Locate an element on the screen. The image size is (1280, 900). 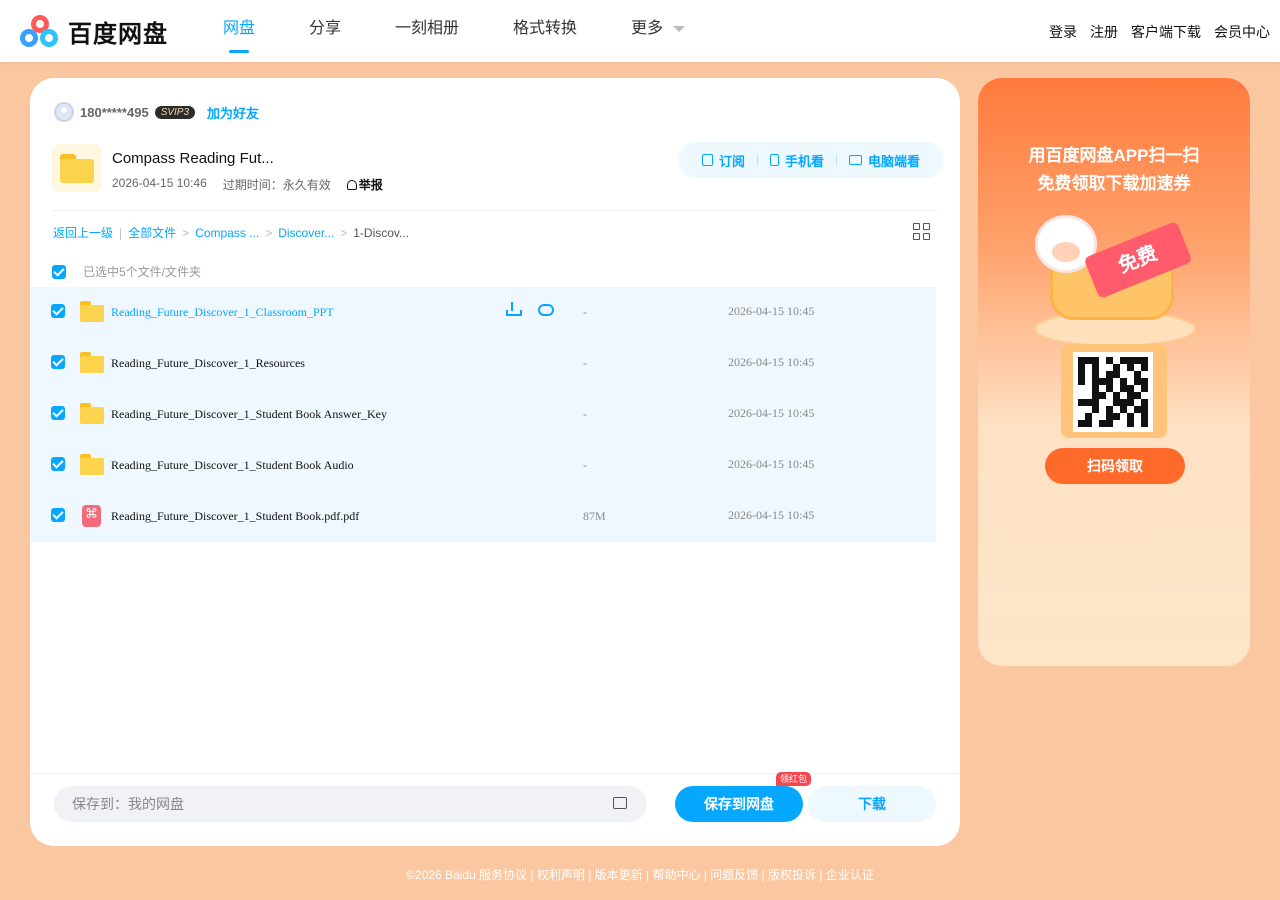
scan-claim-button: 扫码领取 is located at coordinates (1115, 466).